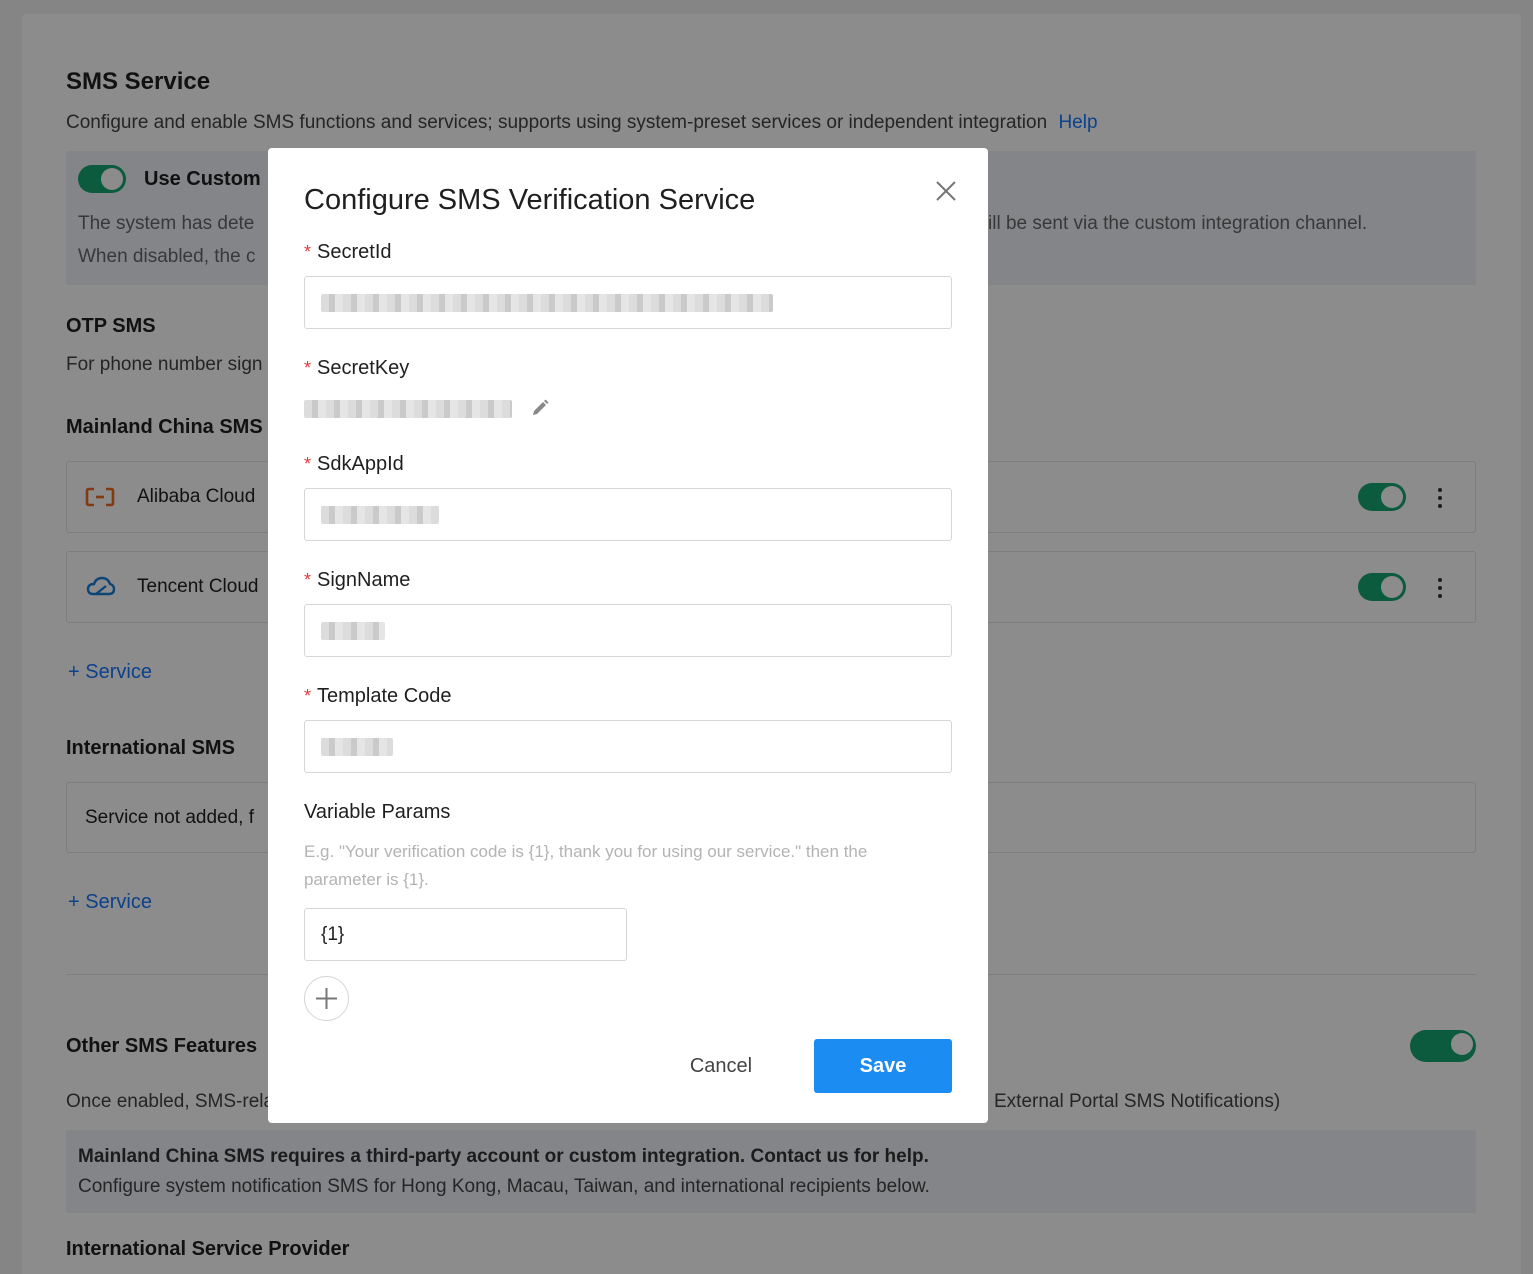  What do you see at coordinates (408, 409) in the screenshot?
I see `secret-key-masked-value` at bounding box center [408, 409].